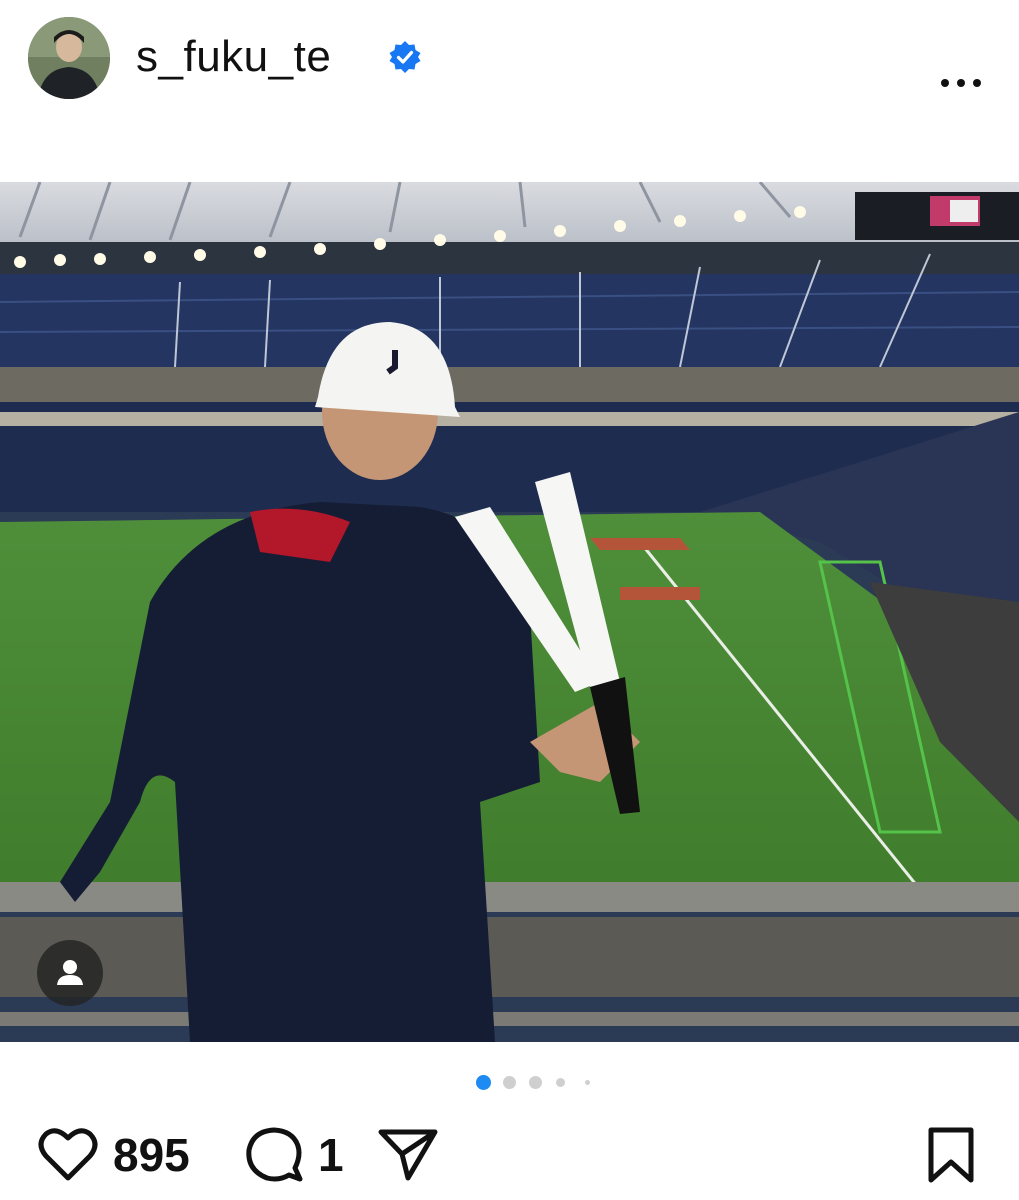  What do you see at coordinates (951, 1155) in the screenshot?
I see `bookmark-icon` at bounding box center [951, 1155].